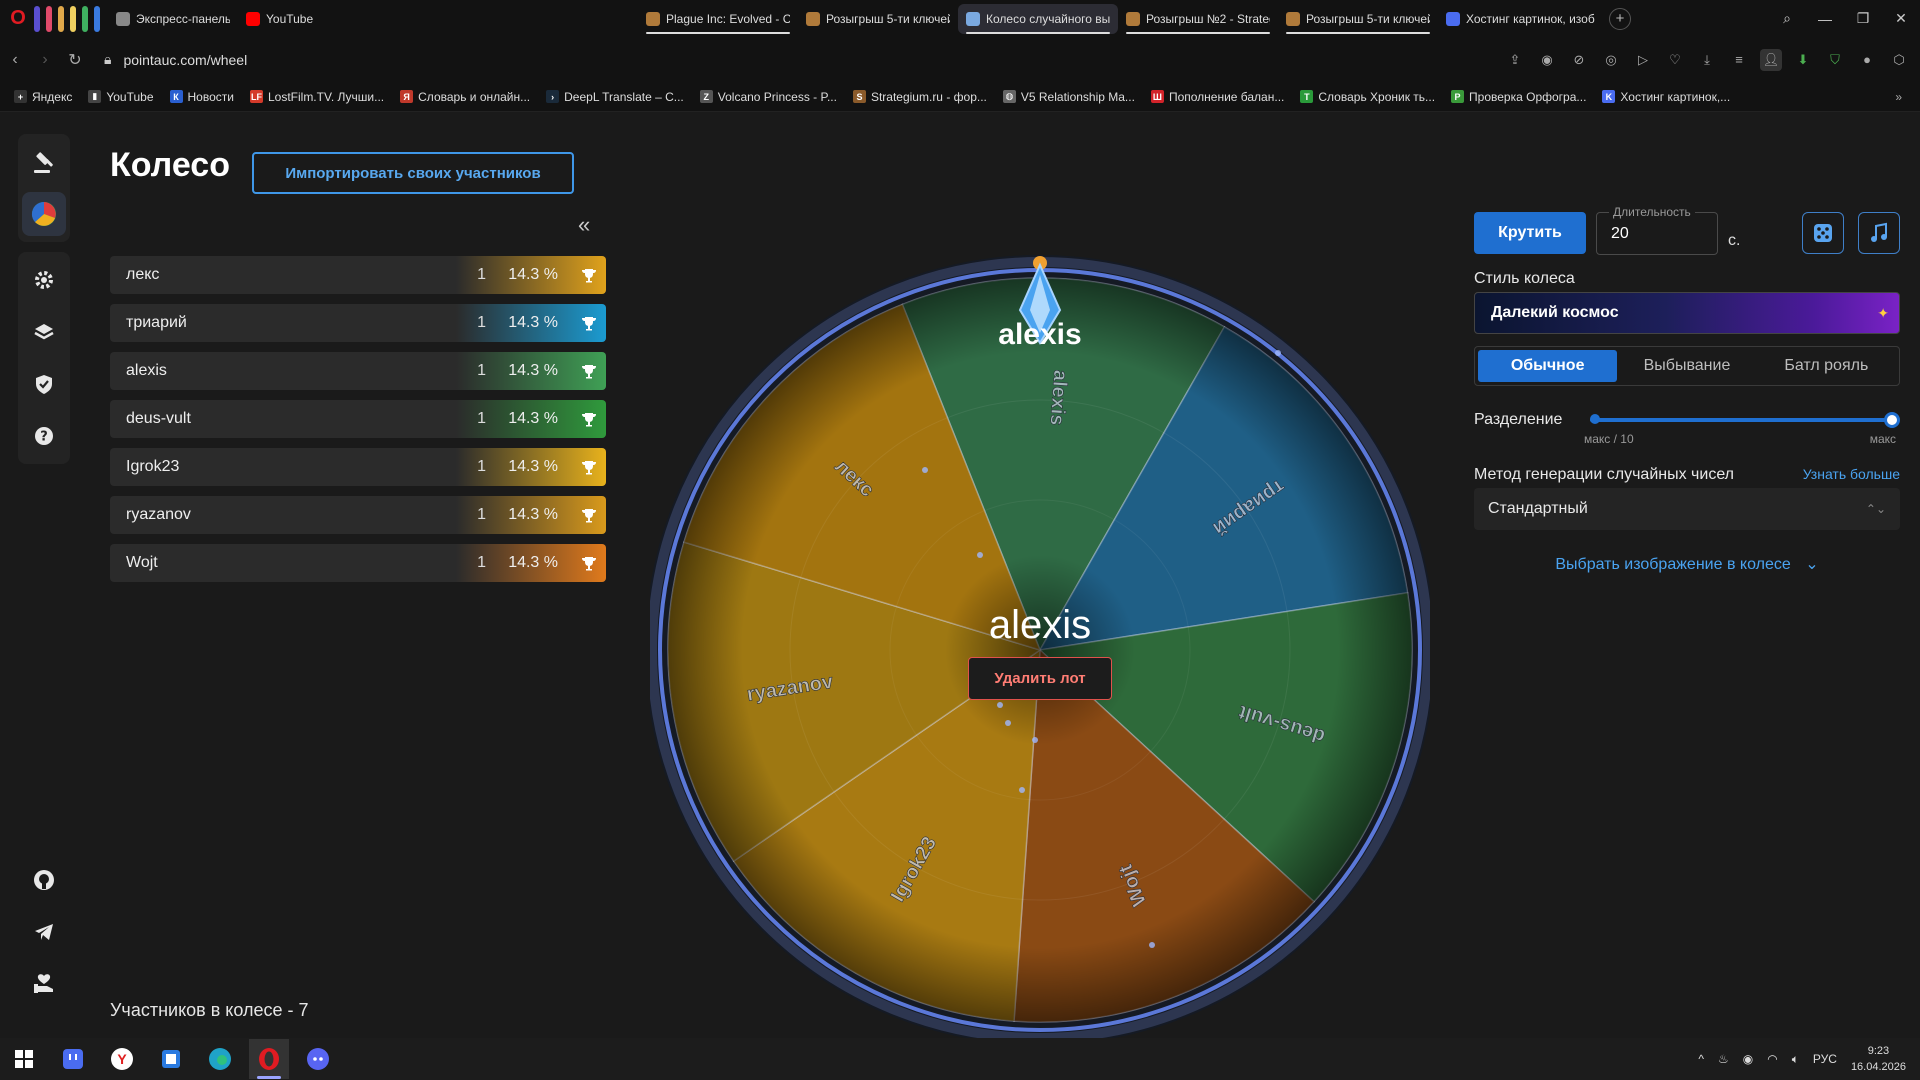 The image size is (1920, 1080). What do you see at coordinates (1620, 18) in the screenshot?
I see `new-tab-button: +` at bounding box center [1620, 18].